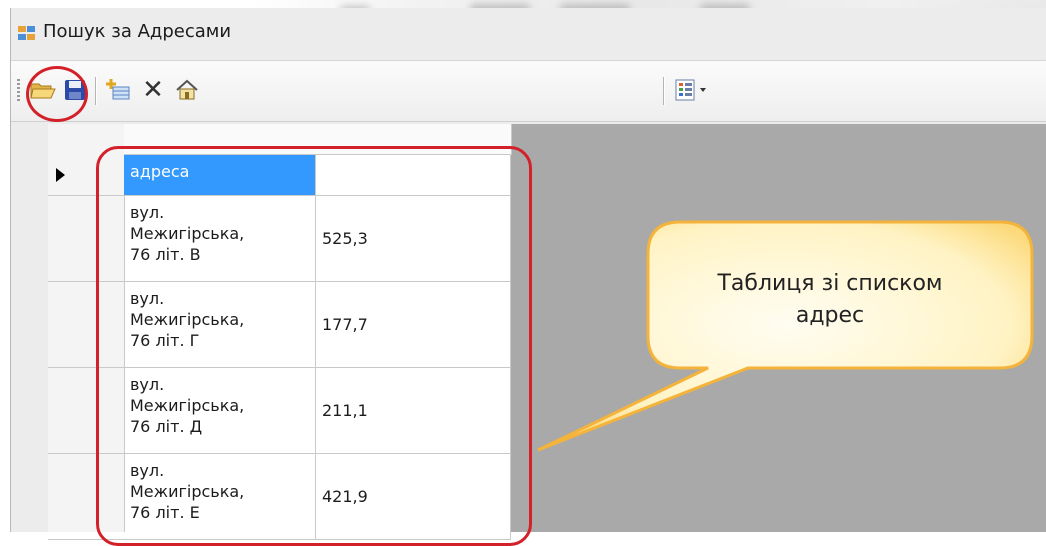 This screenshot has width=1046, height=546. I want to click on home-button, so click(187, 90).